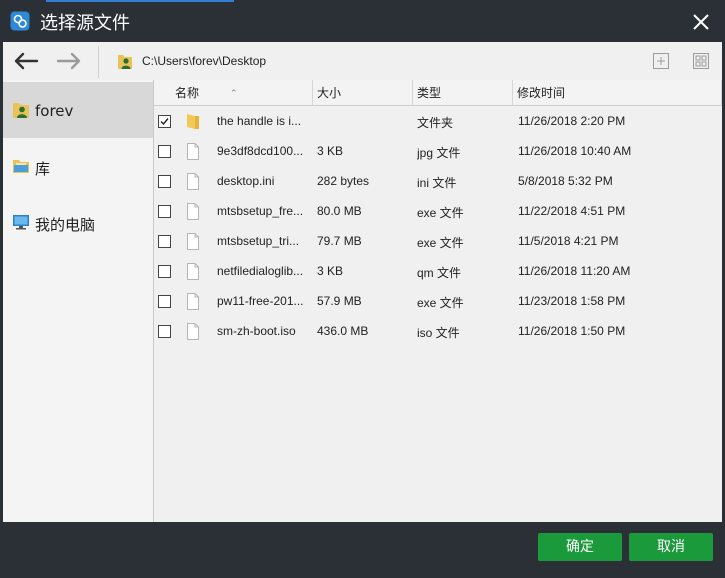 Image resolution: width=725 pixels, height=578 pixels. I want to click on file-date: 11/26/2018 1:50 PM, so click(572, 331).